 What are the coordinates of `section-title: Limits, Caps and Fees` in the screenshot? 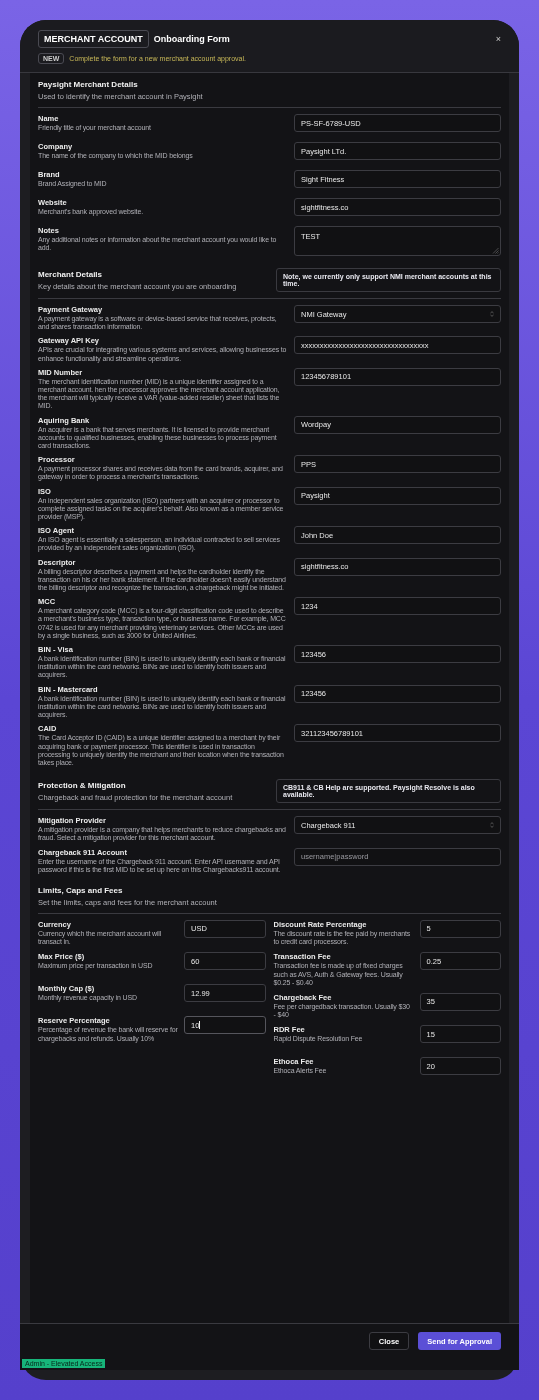 It's located at (81, 890).